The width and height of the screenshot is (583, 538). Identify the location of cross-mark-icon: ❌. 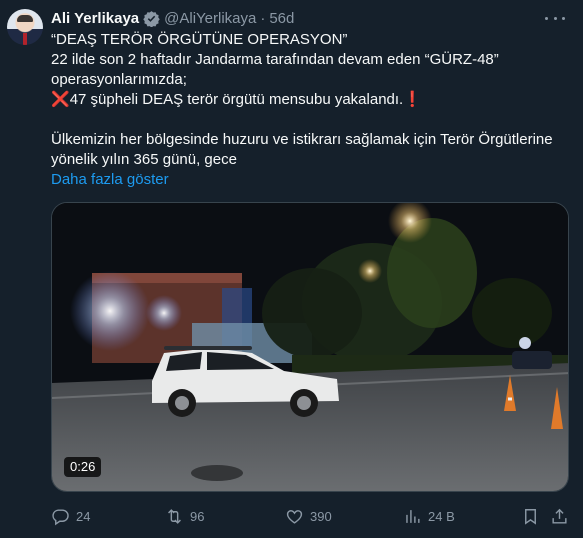
(60, 99).